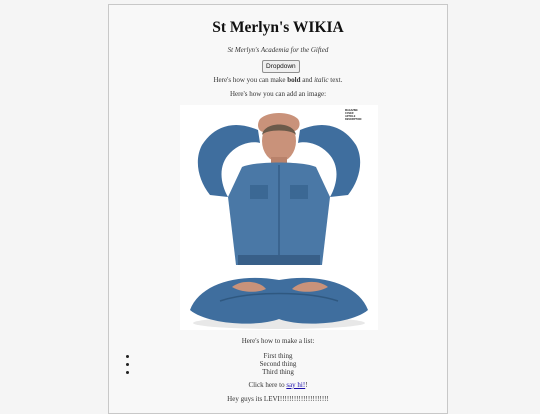 The width and height of the screenshot is (540, 414). Describe the element at coordinates (294, 80) in the screenshot. I see `bold-example: bold` at that location.